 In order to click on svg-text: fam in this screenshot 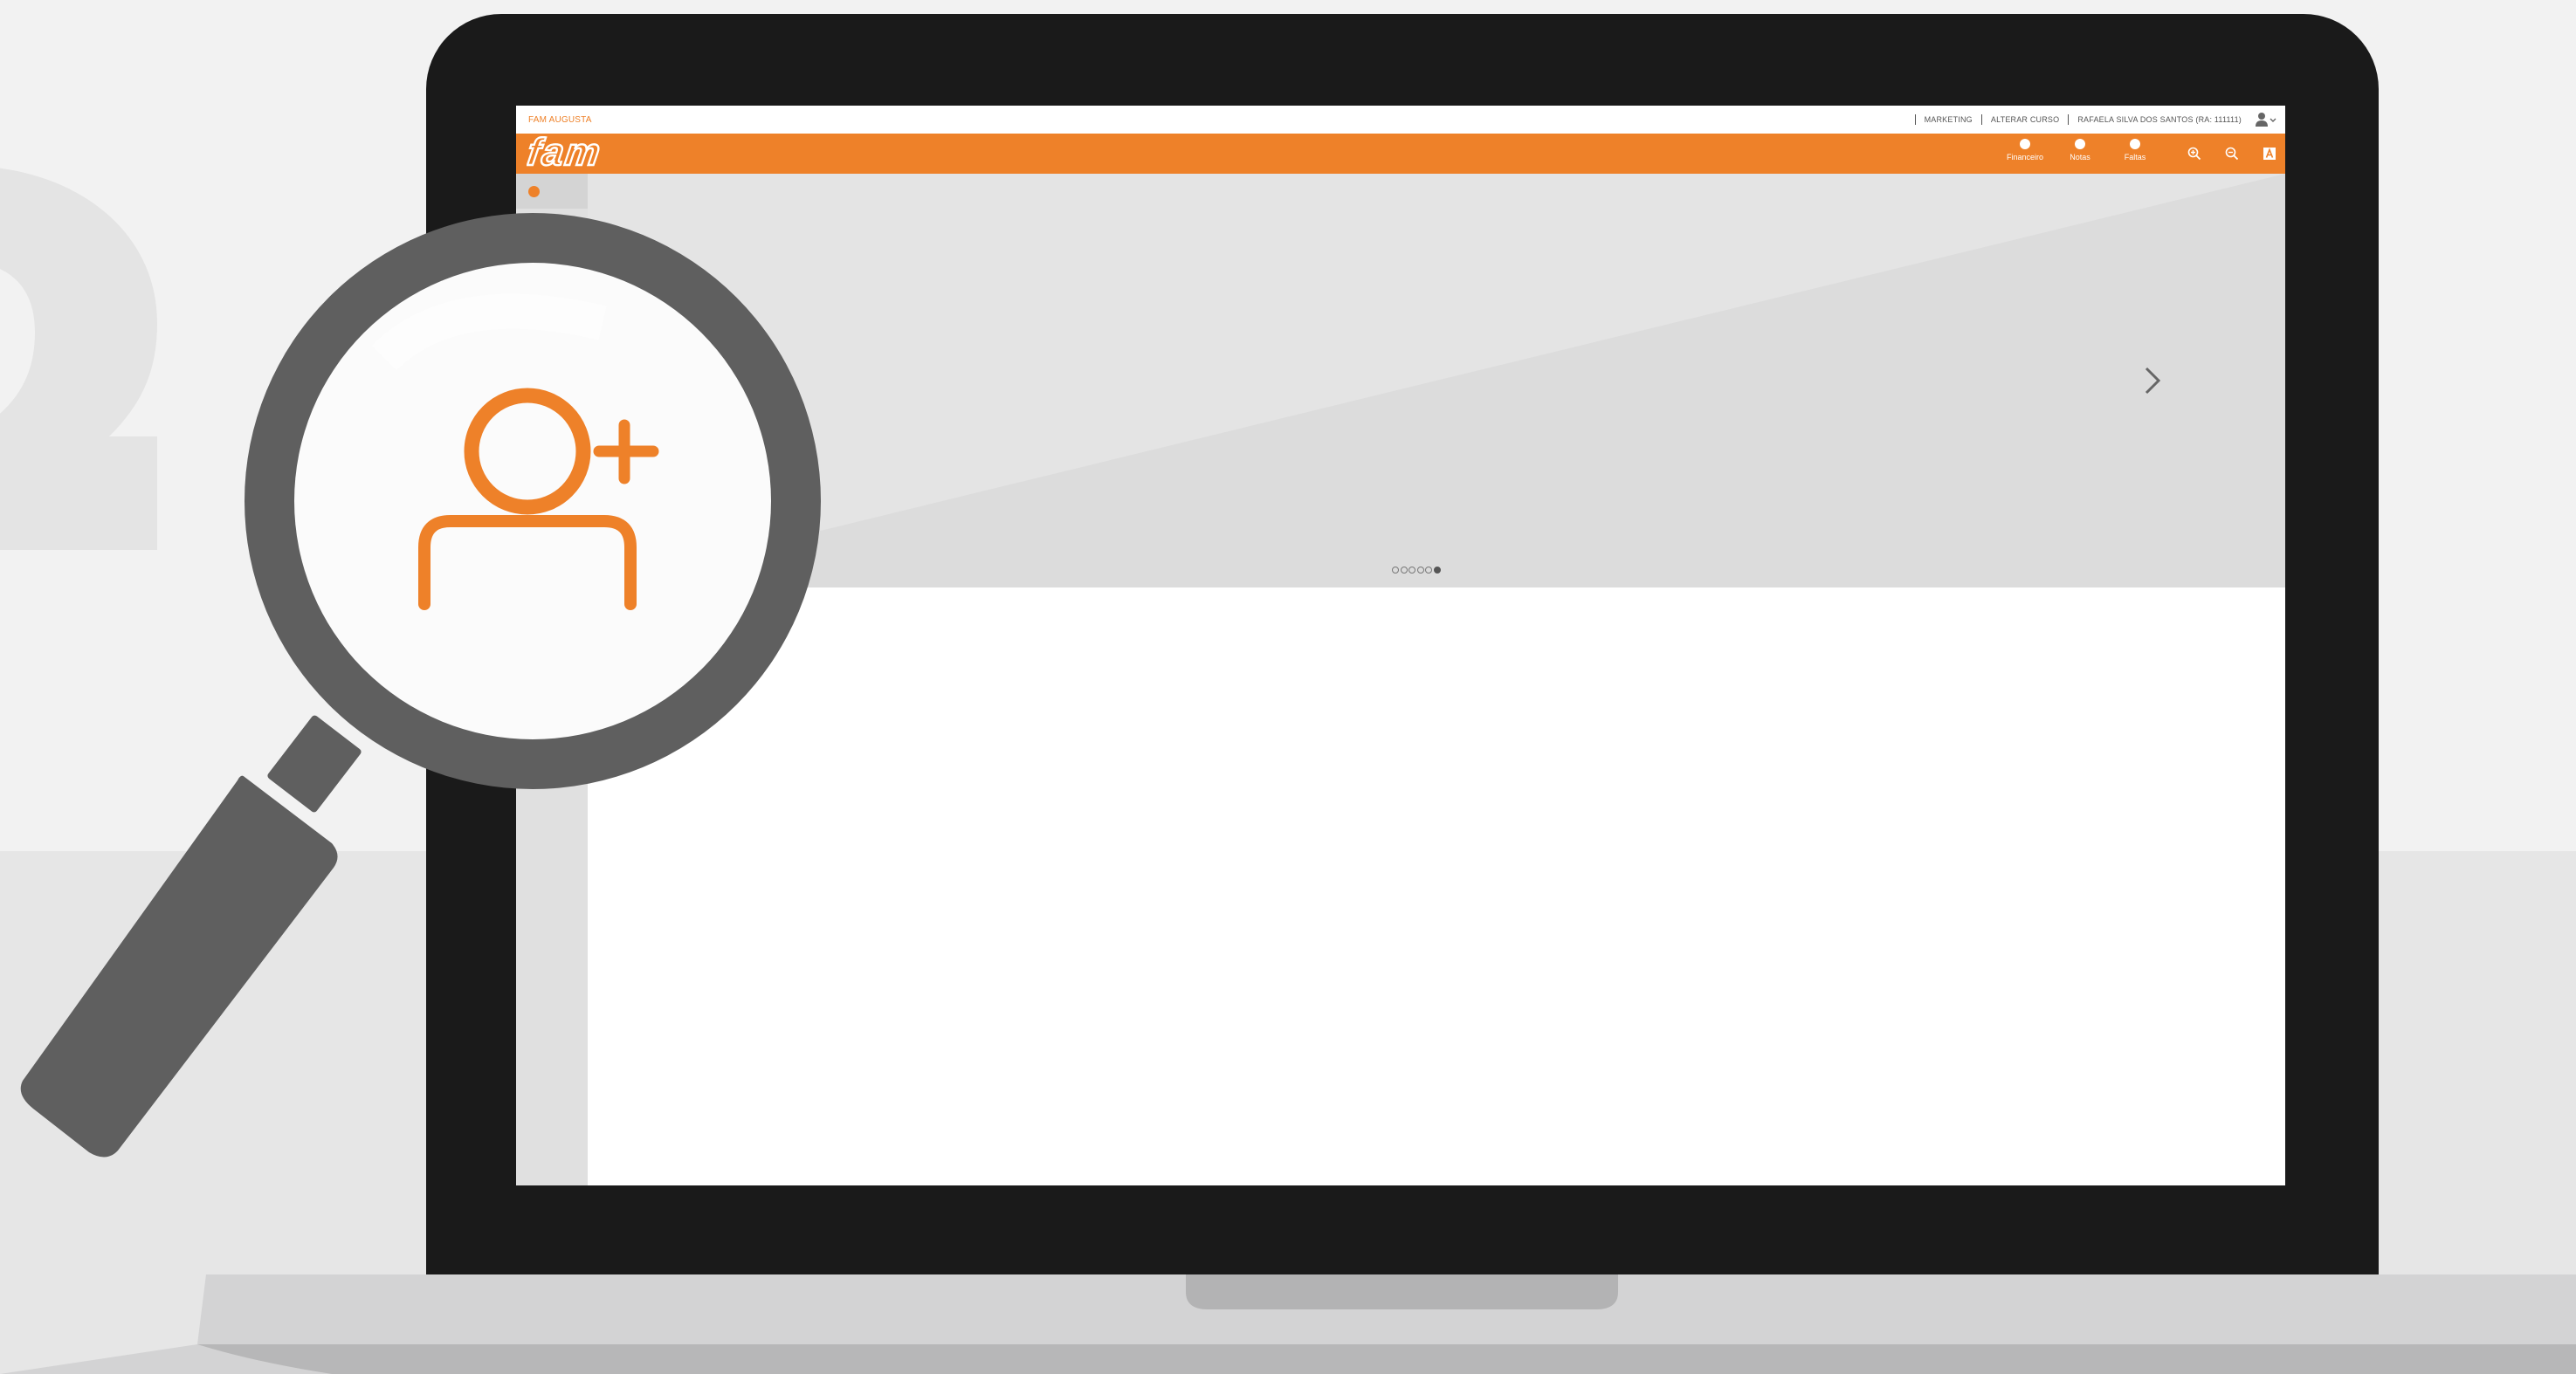, I will do `click(565, 153)`.